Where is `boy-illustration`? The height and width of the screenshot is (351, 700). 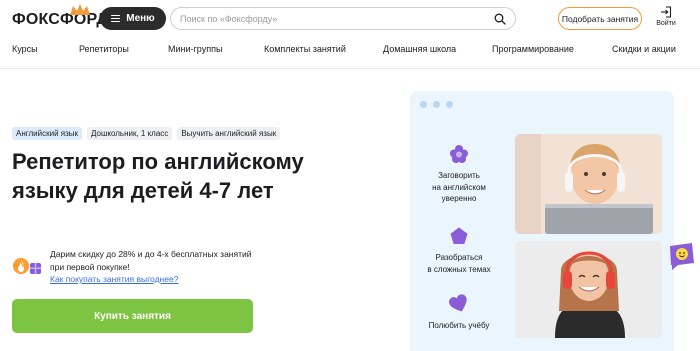 boy-illustration is located at coordinates (588, 184).